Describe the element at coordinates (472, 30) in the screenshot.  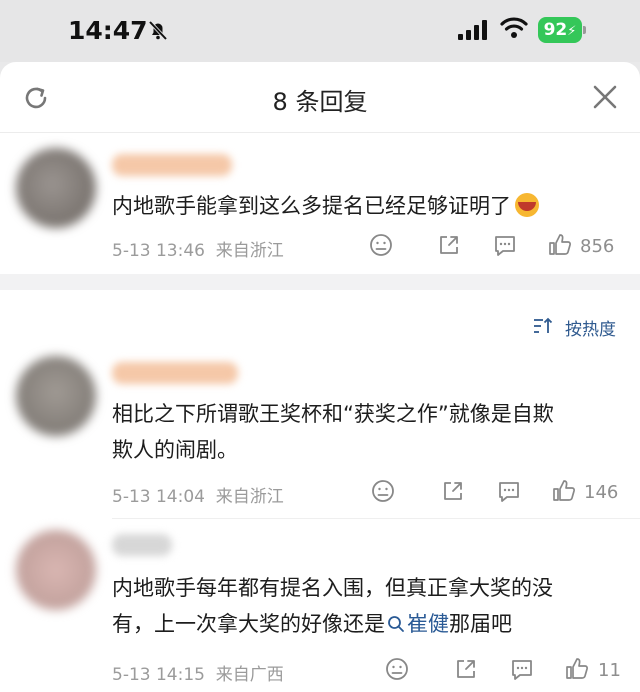
I see `cellular-signal-icon` at that location.